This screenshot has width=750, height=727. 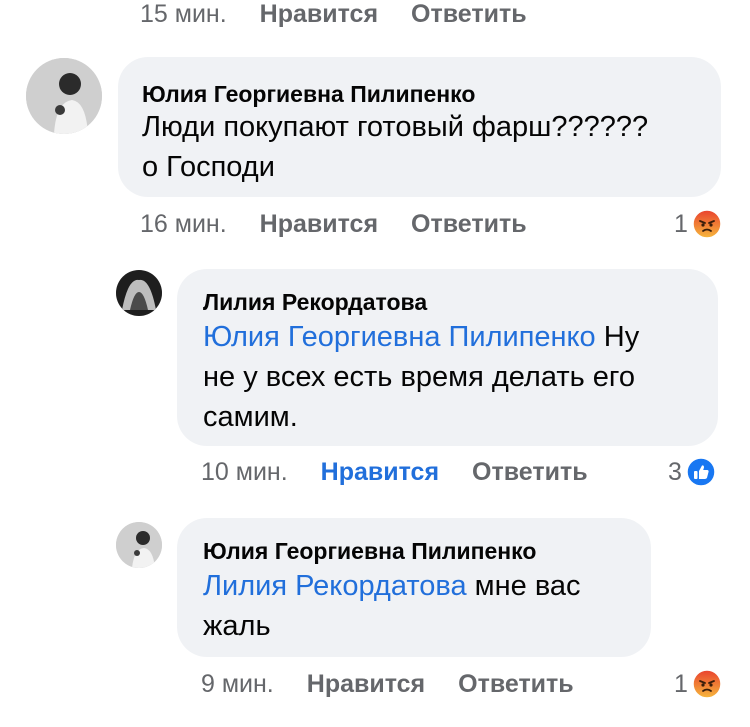 I want to click on mention-link: Лилия Рекордатова, so click(x=335, y=586).